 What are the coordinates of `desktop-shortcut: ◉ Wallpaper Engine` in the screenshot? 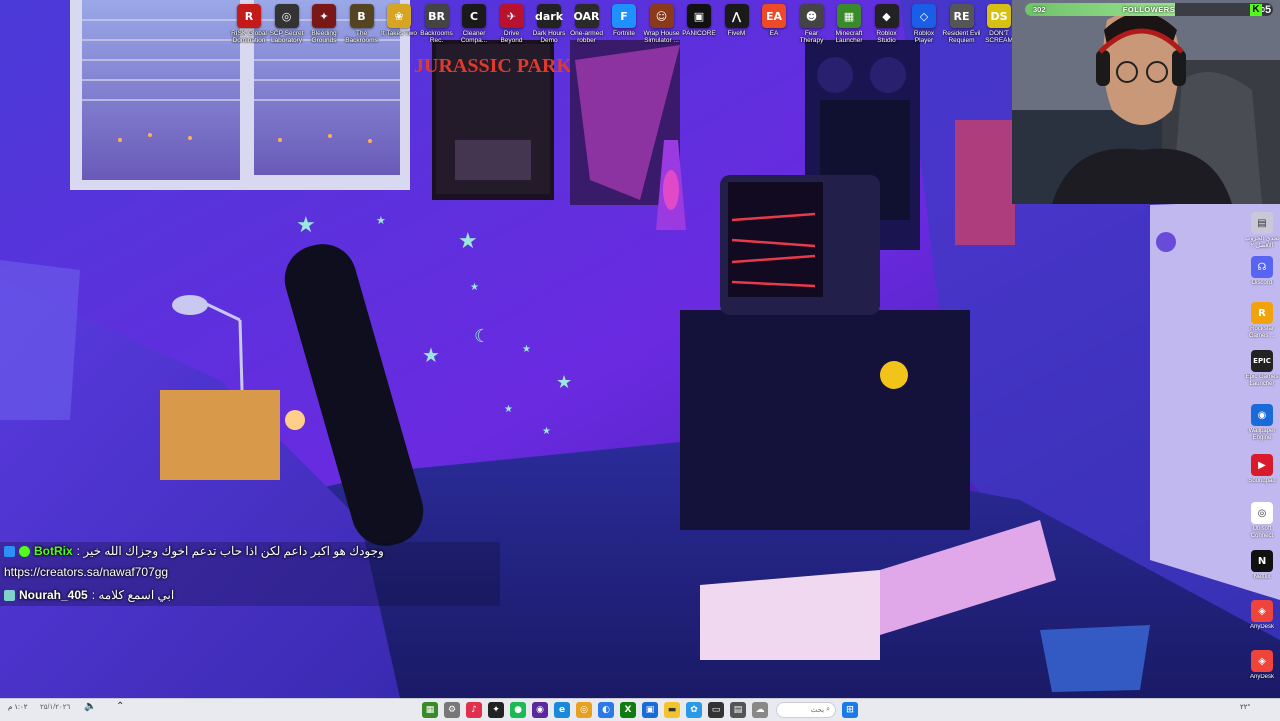 It's located at (1262, 426).